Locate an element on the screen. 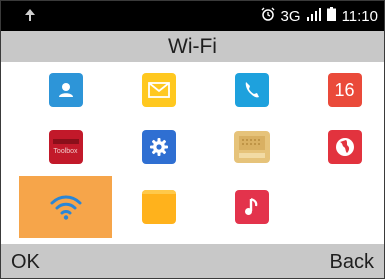 The width and height of the screenshot is (385, 279). toolbox-icon: Toolbox is located at coordinates (65, 147).